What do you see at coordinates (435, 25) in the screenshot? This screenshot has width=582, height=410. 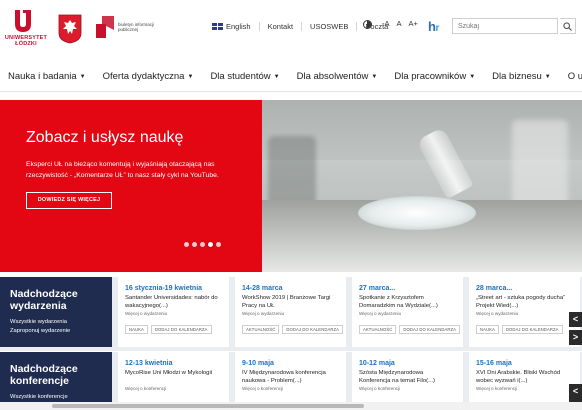 I see `hr-excellence-logo-icon: h r` at bounding box center [435, 25].